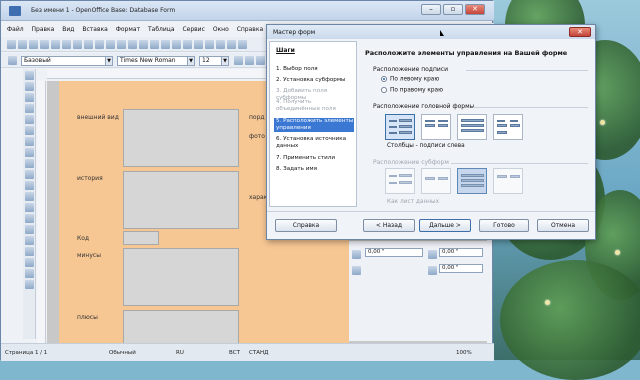 The image size is (640, 380). What do you see at coordinates (249, 60) in the screenshot?
I see `italic-icon` at bounding box center [249, 60].